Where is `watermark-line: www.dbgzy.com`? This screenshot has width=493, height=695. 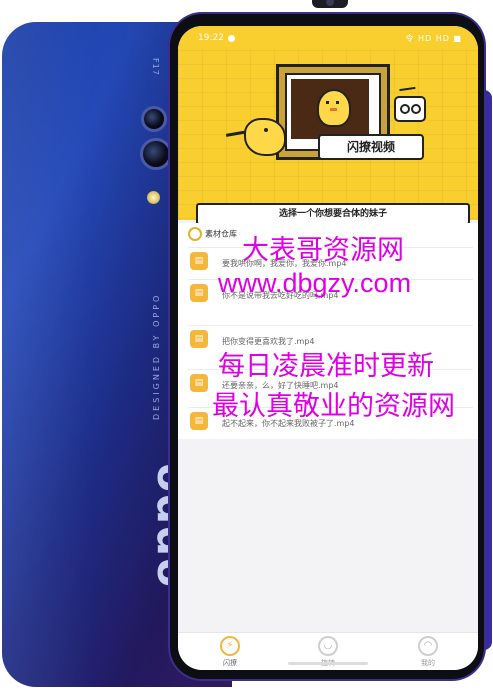
watermark-line: www.dbgzy.com is located at coordinates (315, 283).